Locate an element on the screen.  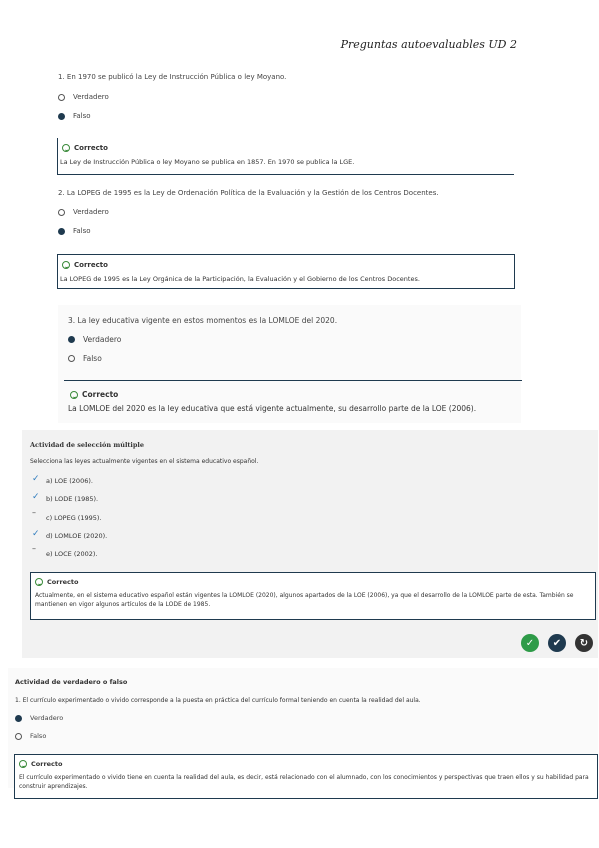
retry-button: ↻ is located at coordinates (584, 643).